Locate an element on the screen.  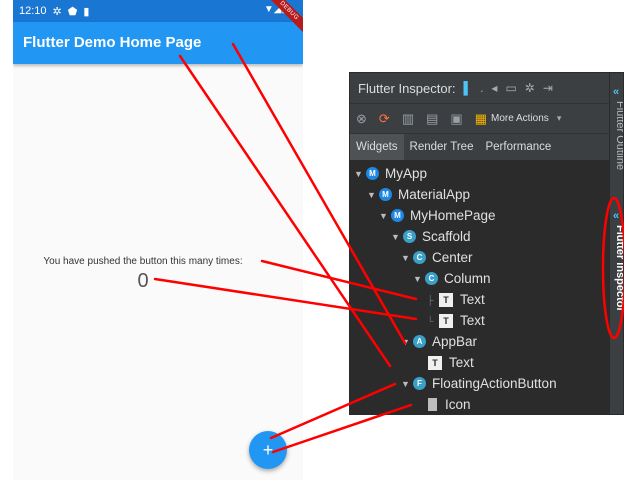
pointer-ellipse is located at coordinates (612, 268).